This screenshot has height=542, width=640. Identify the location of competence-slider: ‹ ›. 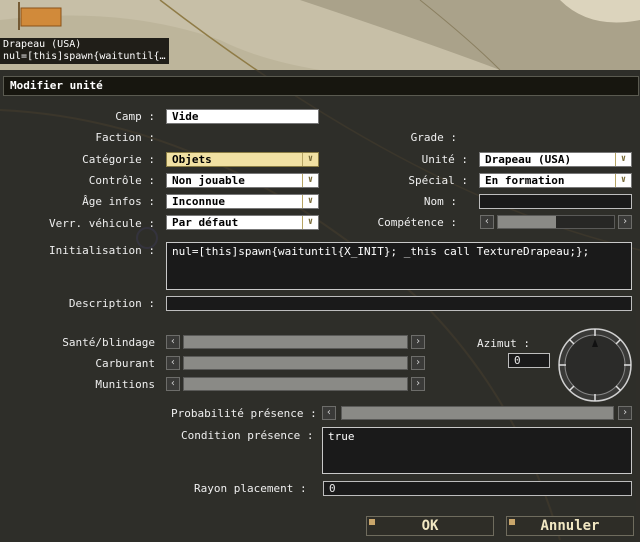
(556, 222).